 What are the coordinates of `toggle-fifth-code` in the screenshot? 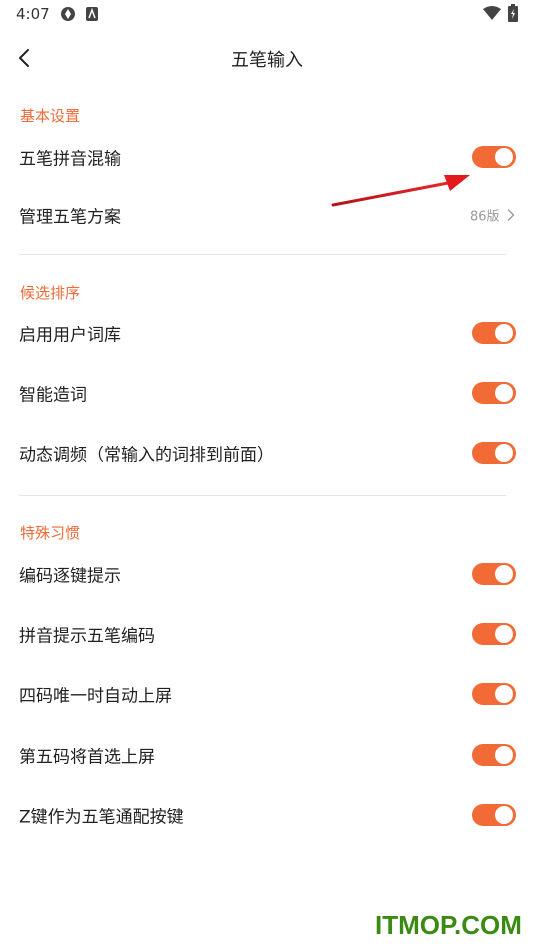 It's located at (494, 755).